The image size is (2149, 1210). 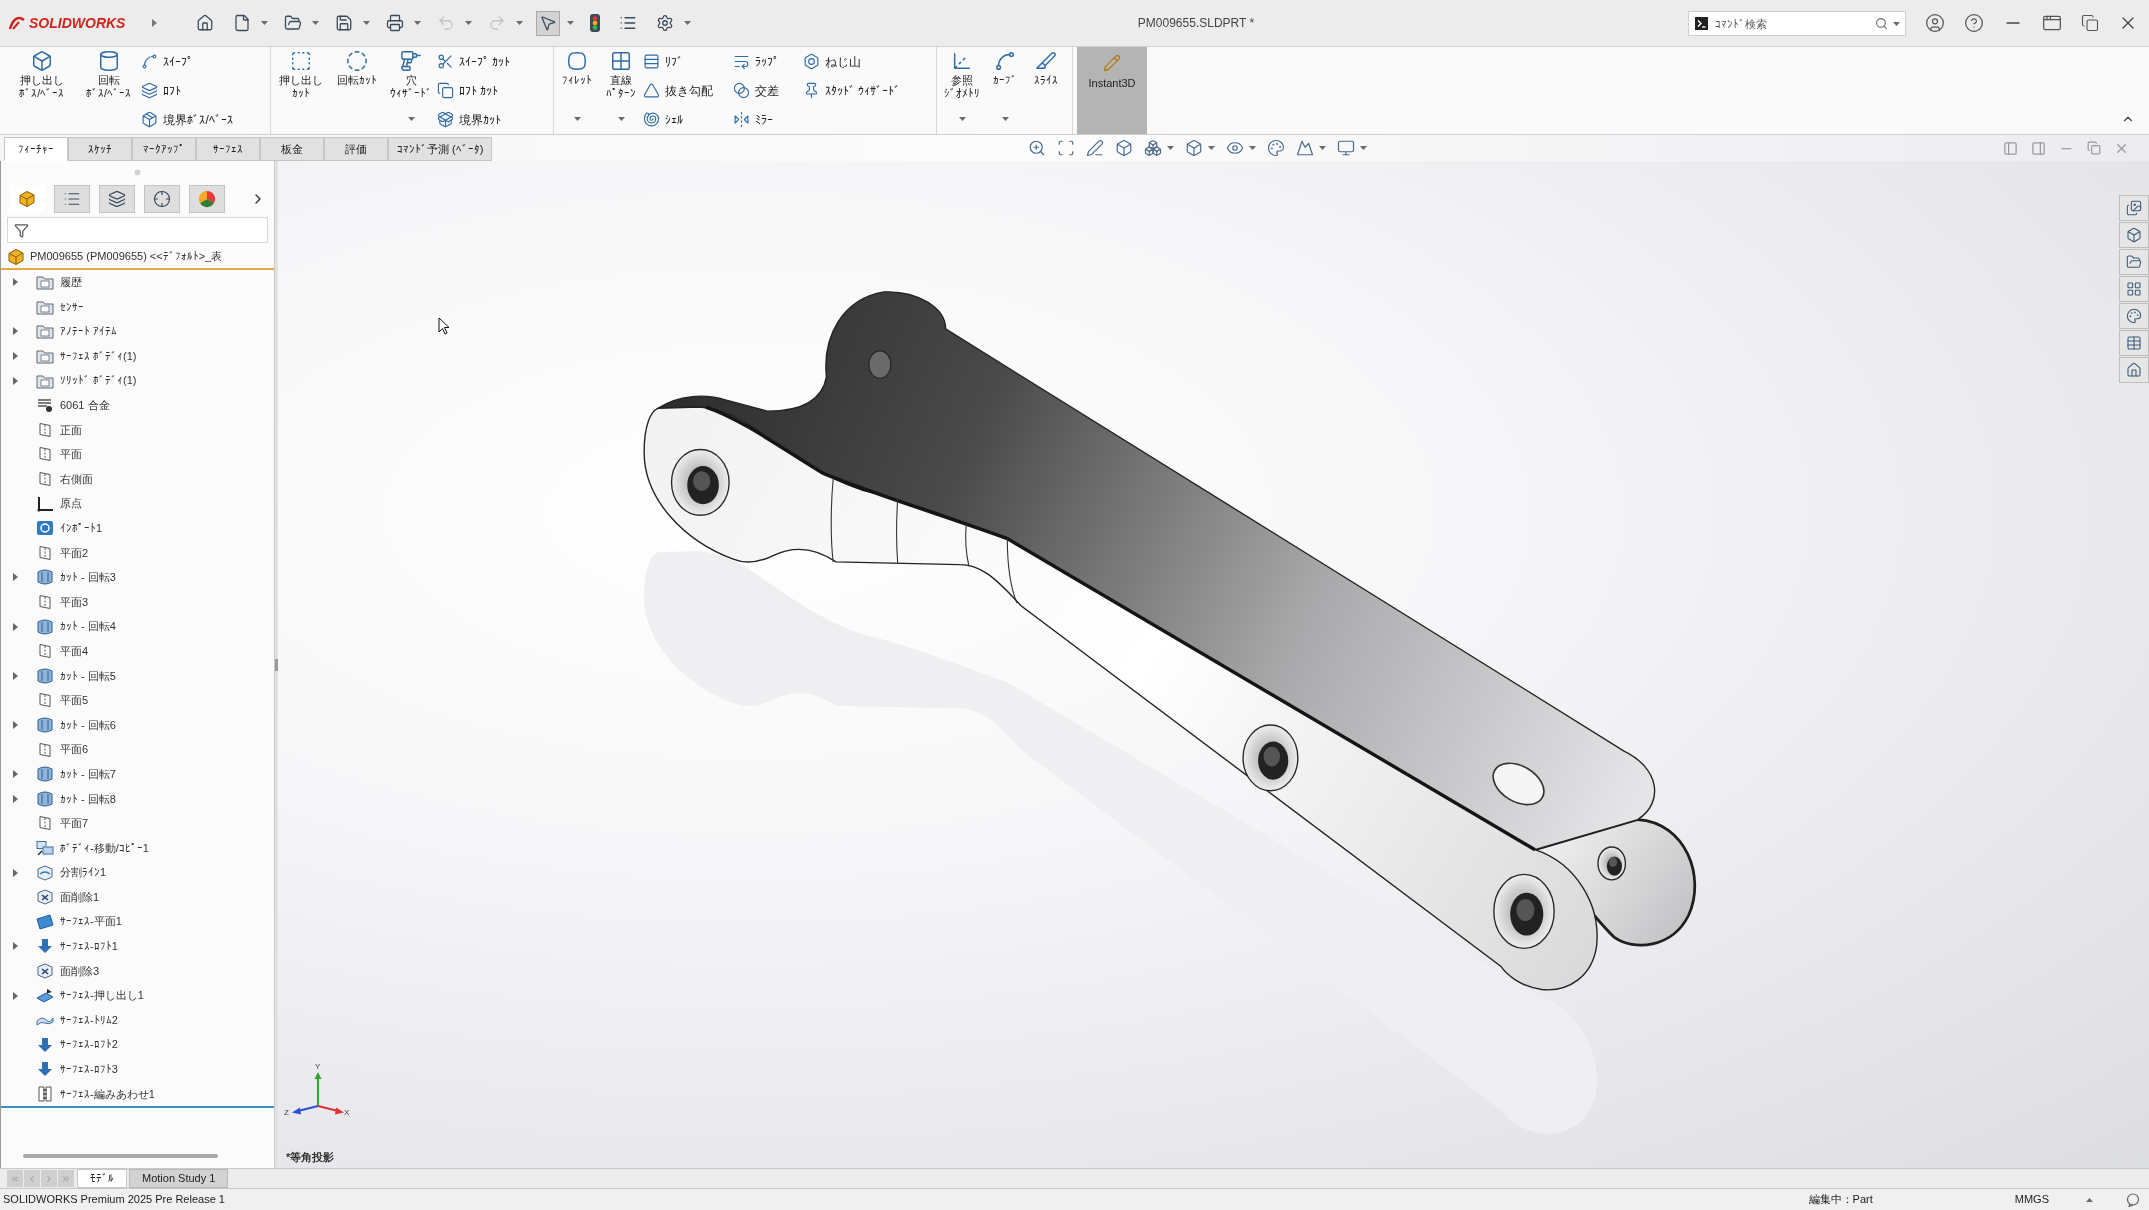 I want to click on filter-field, so click(x=137, y=230).